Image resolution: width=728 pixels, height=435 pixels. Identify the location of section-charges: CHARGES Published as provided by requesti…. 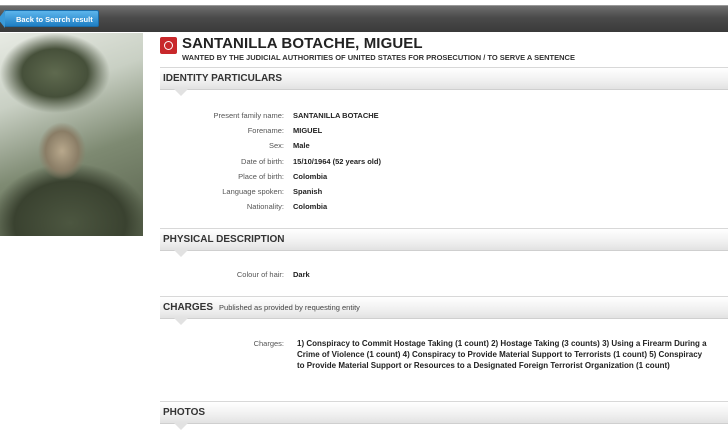
(444, 310).